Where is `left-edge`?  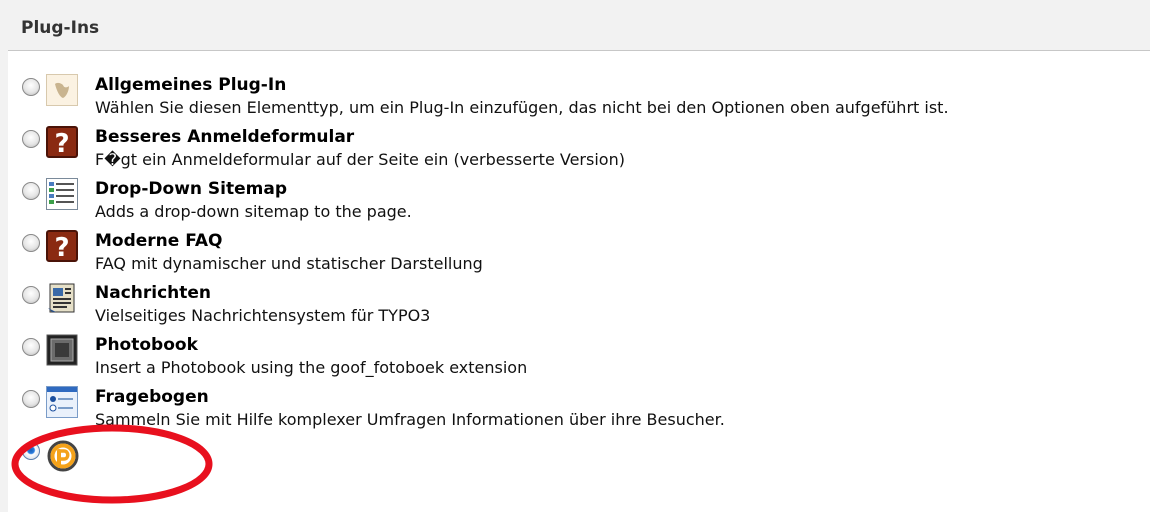
left-edge is located at coordinates (4, 256).